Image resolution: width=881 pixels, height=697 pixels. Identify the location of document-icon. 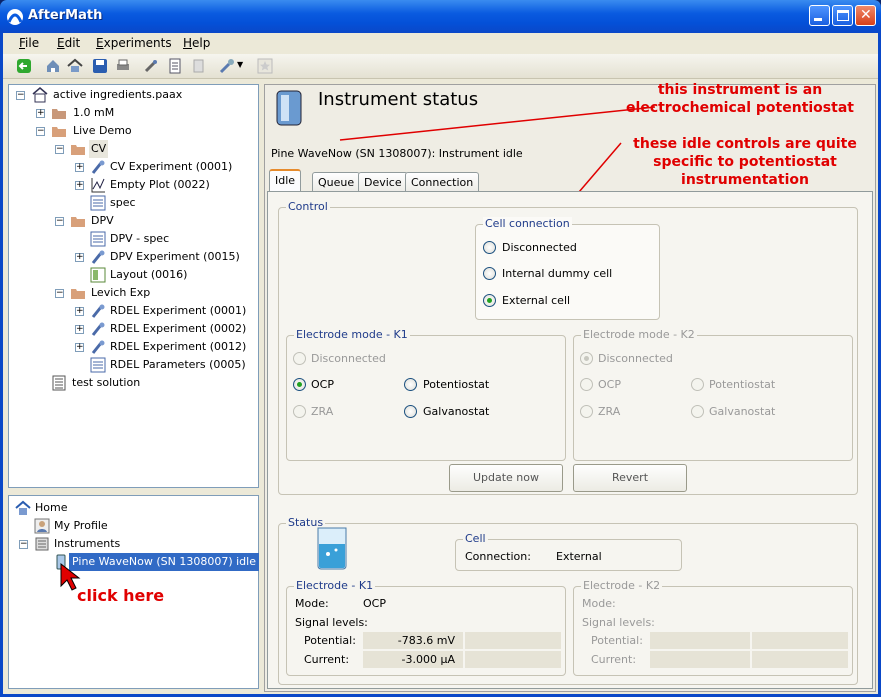
(175, 66).